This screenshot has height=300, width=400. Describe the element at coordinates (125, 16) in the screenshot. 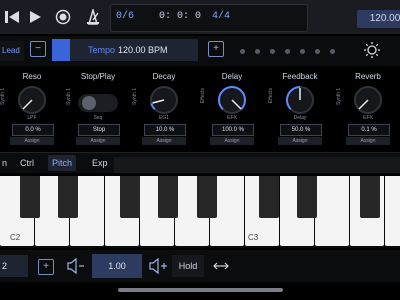

I see `position-readout: 0/6` at that location.